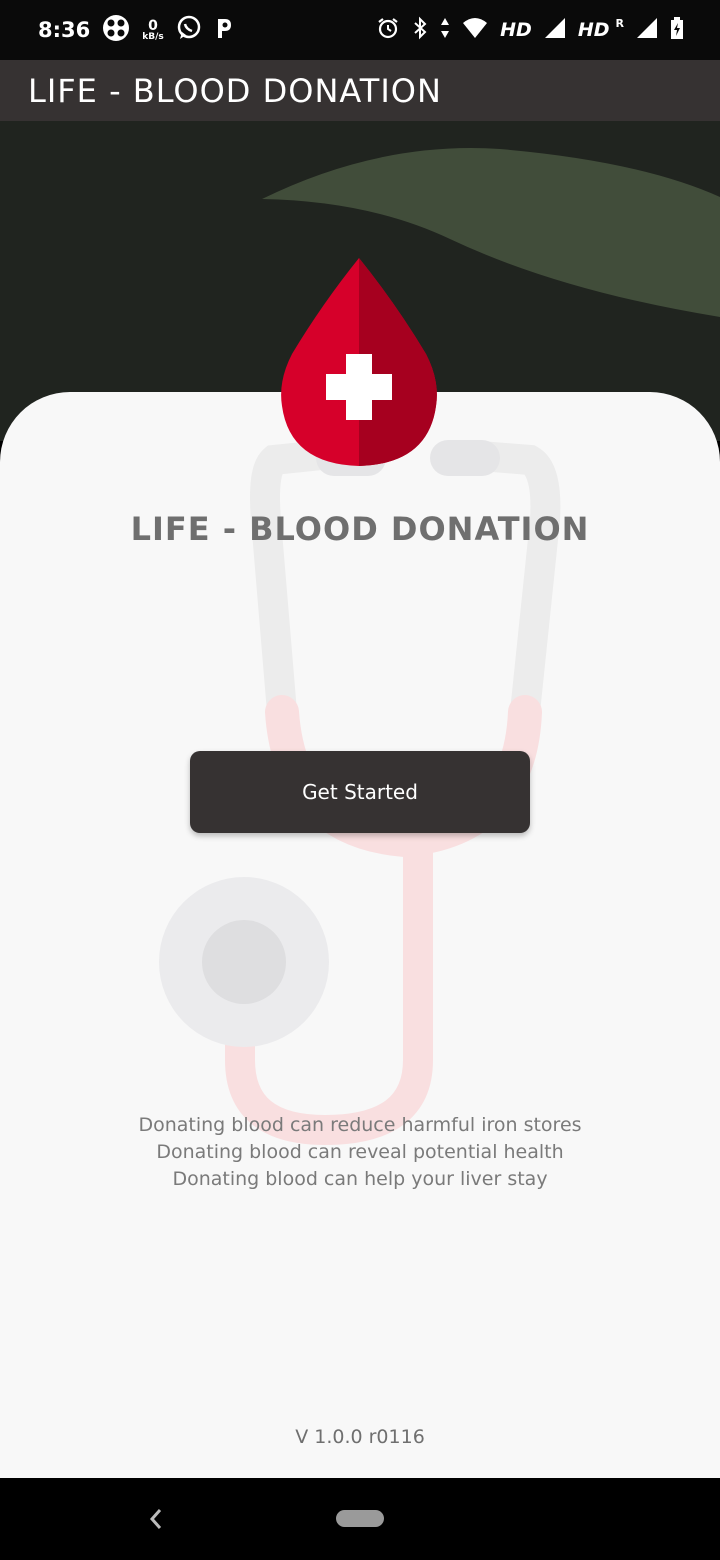 The height and width of the screenshot is (1560, 720). I want to click on wifi-icon, so click(475, 30).